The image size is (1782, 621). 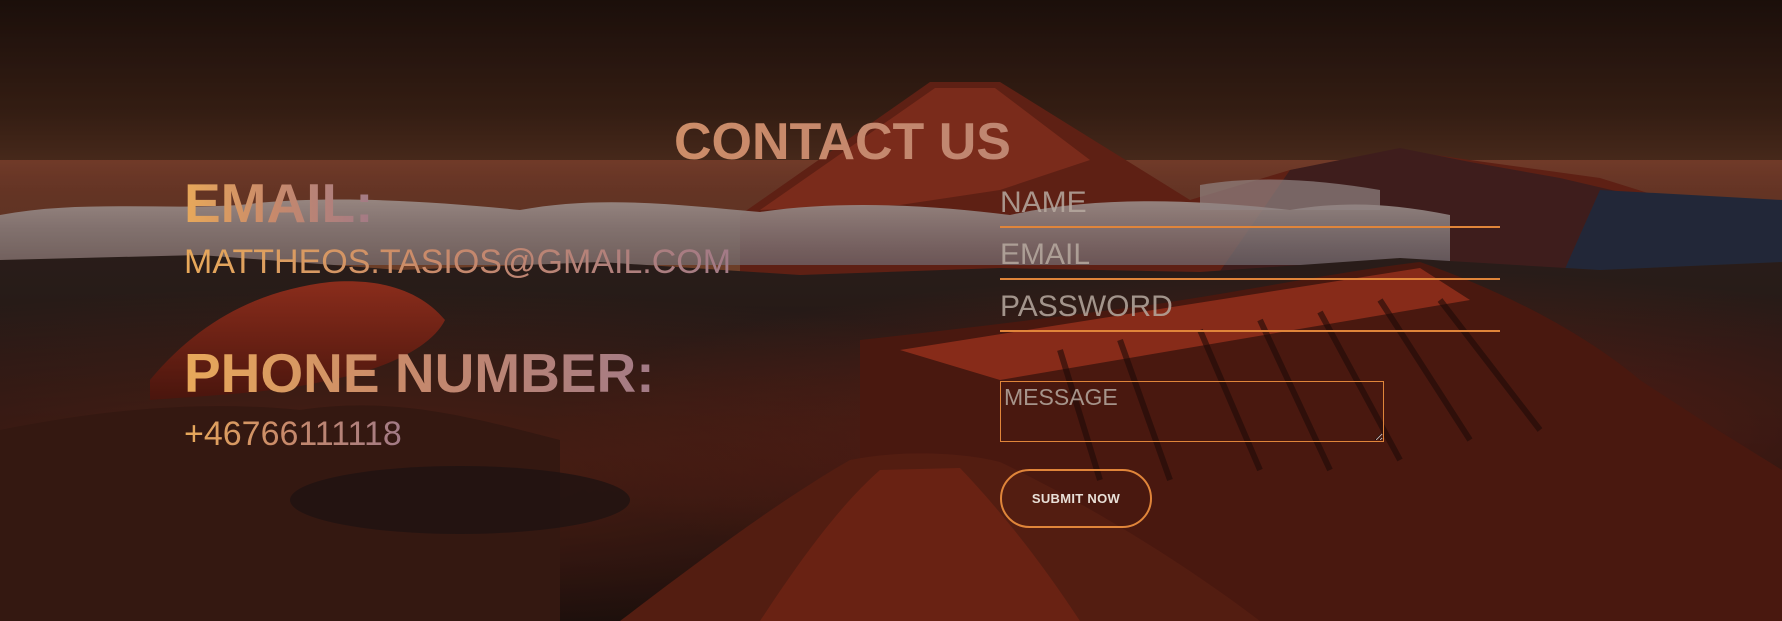 I want to click on name-input, so click(x=1250, y=204).